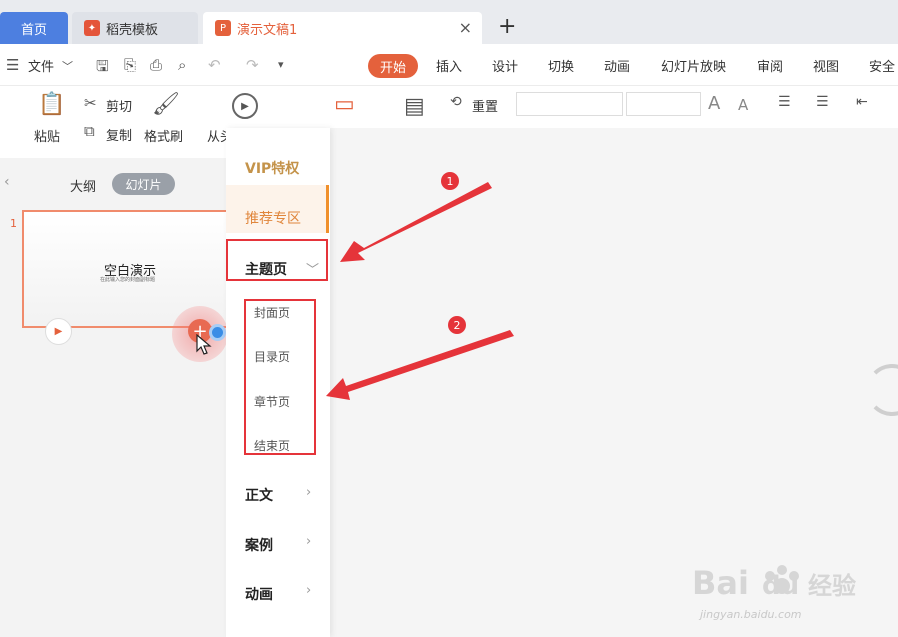 The height and width of the screenshot is (637, 898). I want to click on watermark-url: jingyan.baidu.com, so click(751, 614).